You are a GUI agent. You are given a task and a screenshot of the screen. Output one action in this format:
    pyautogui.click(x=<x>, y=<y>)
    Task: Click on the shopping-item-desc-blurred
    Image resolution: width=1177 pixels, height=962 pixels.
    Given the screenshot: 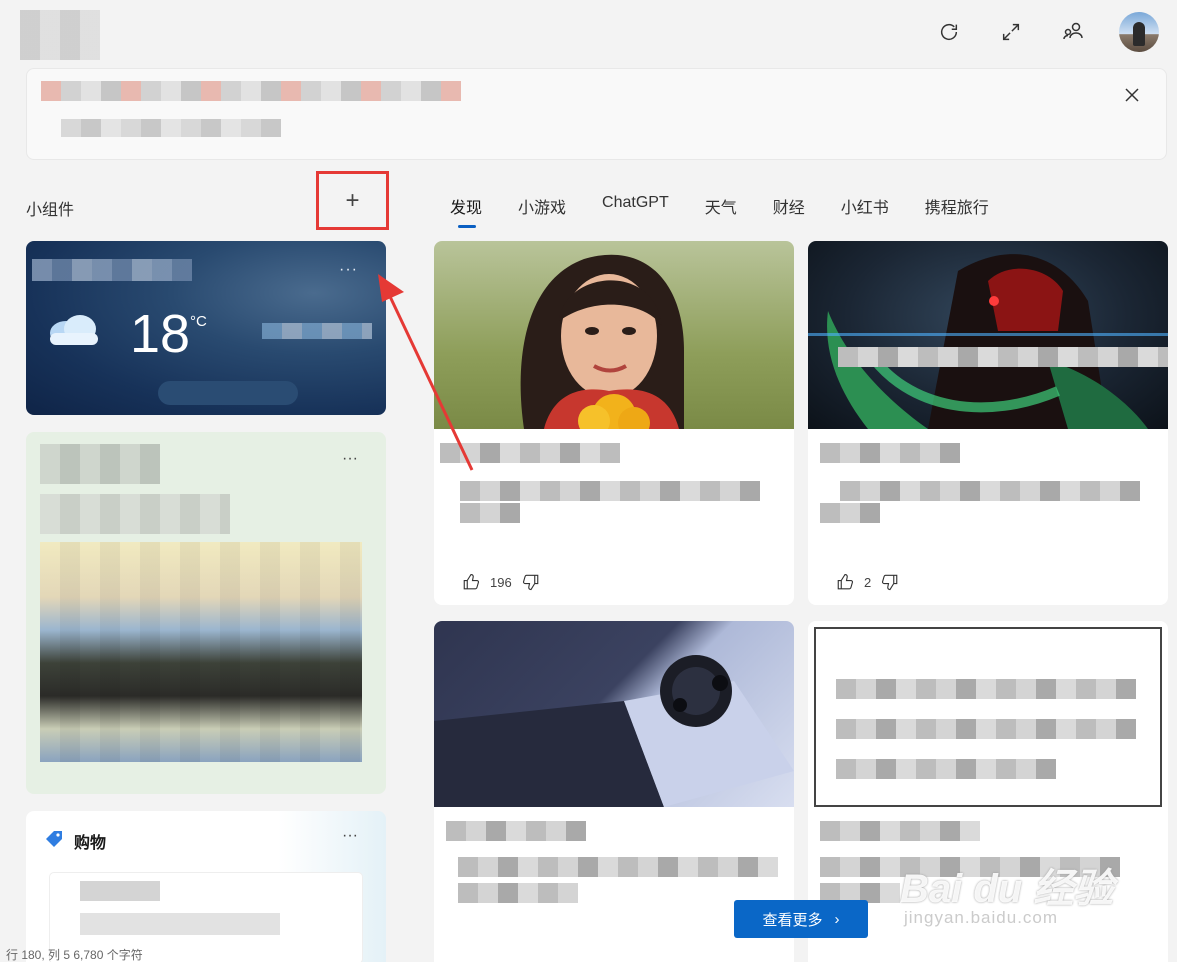 What is the action you would take?
    pyautogui.click(x=180, y=924)
    